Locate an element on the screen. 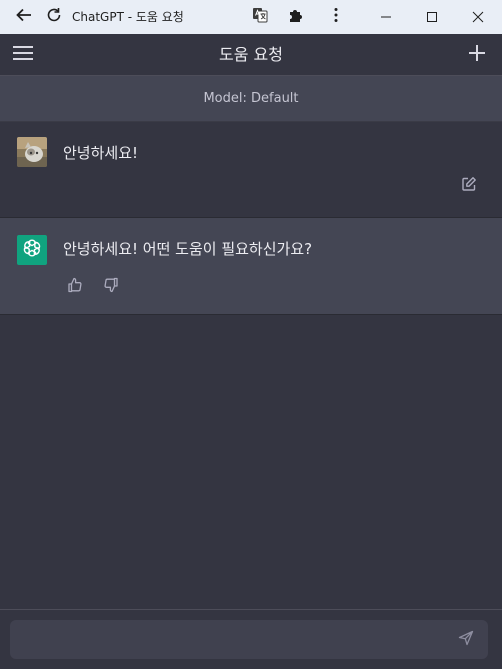 This screenshot has height=669, width=502. reload-button is located at coordinates (54, 17).